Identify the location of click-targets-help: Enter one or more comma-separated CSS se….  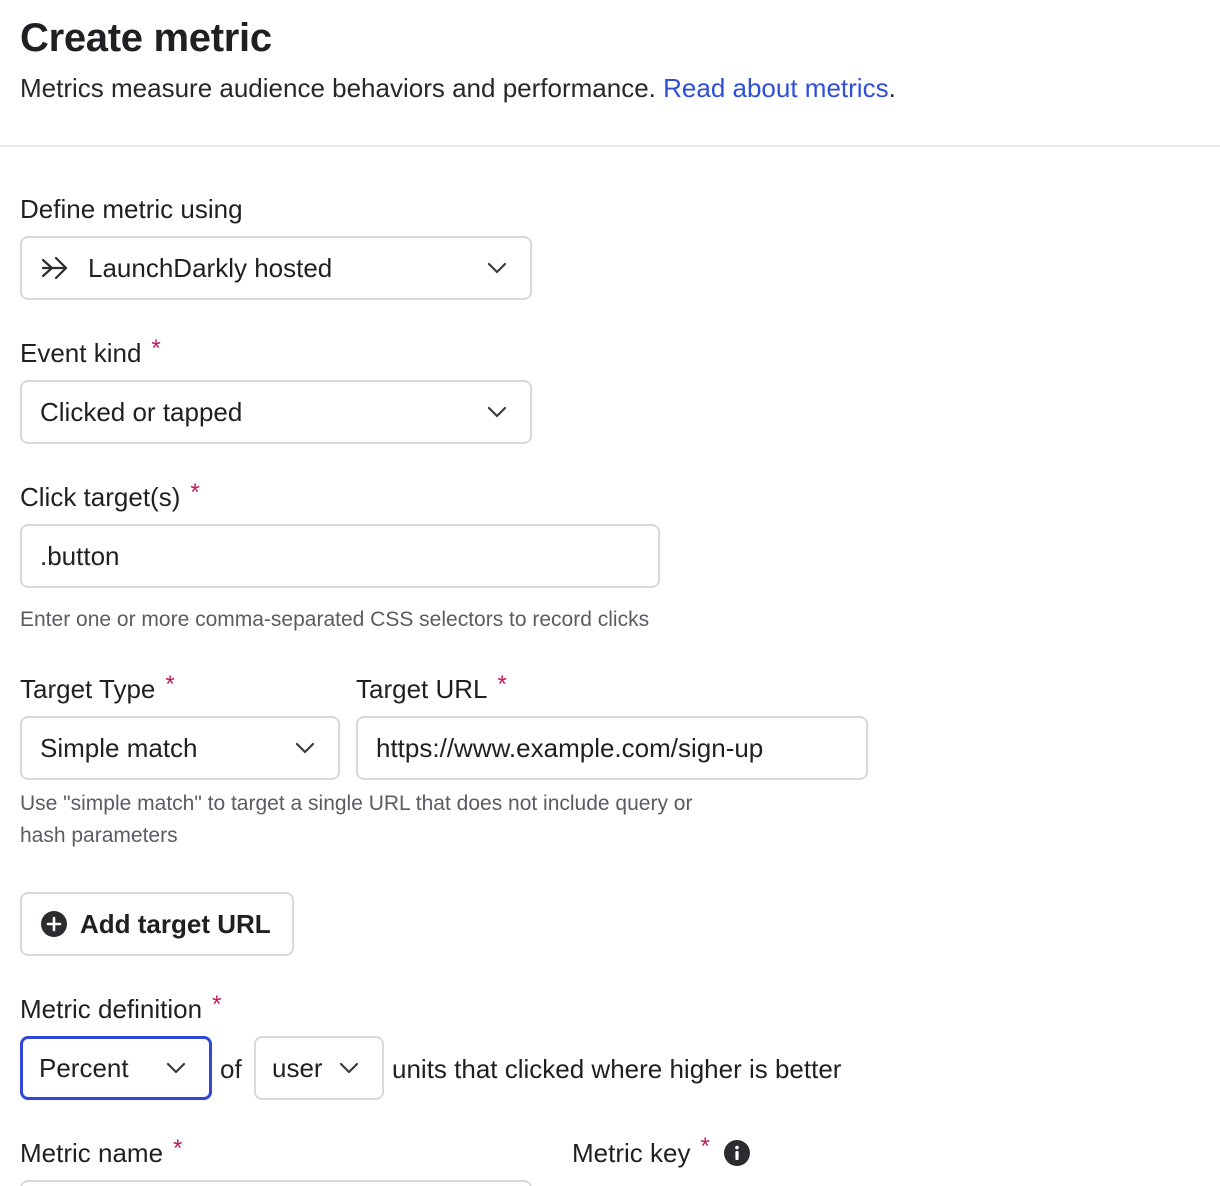
(335, 619).